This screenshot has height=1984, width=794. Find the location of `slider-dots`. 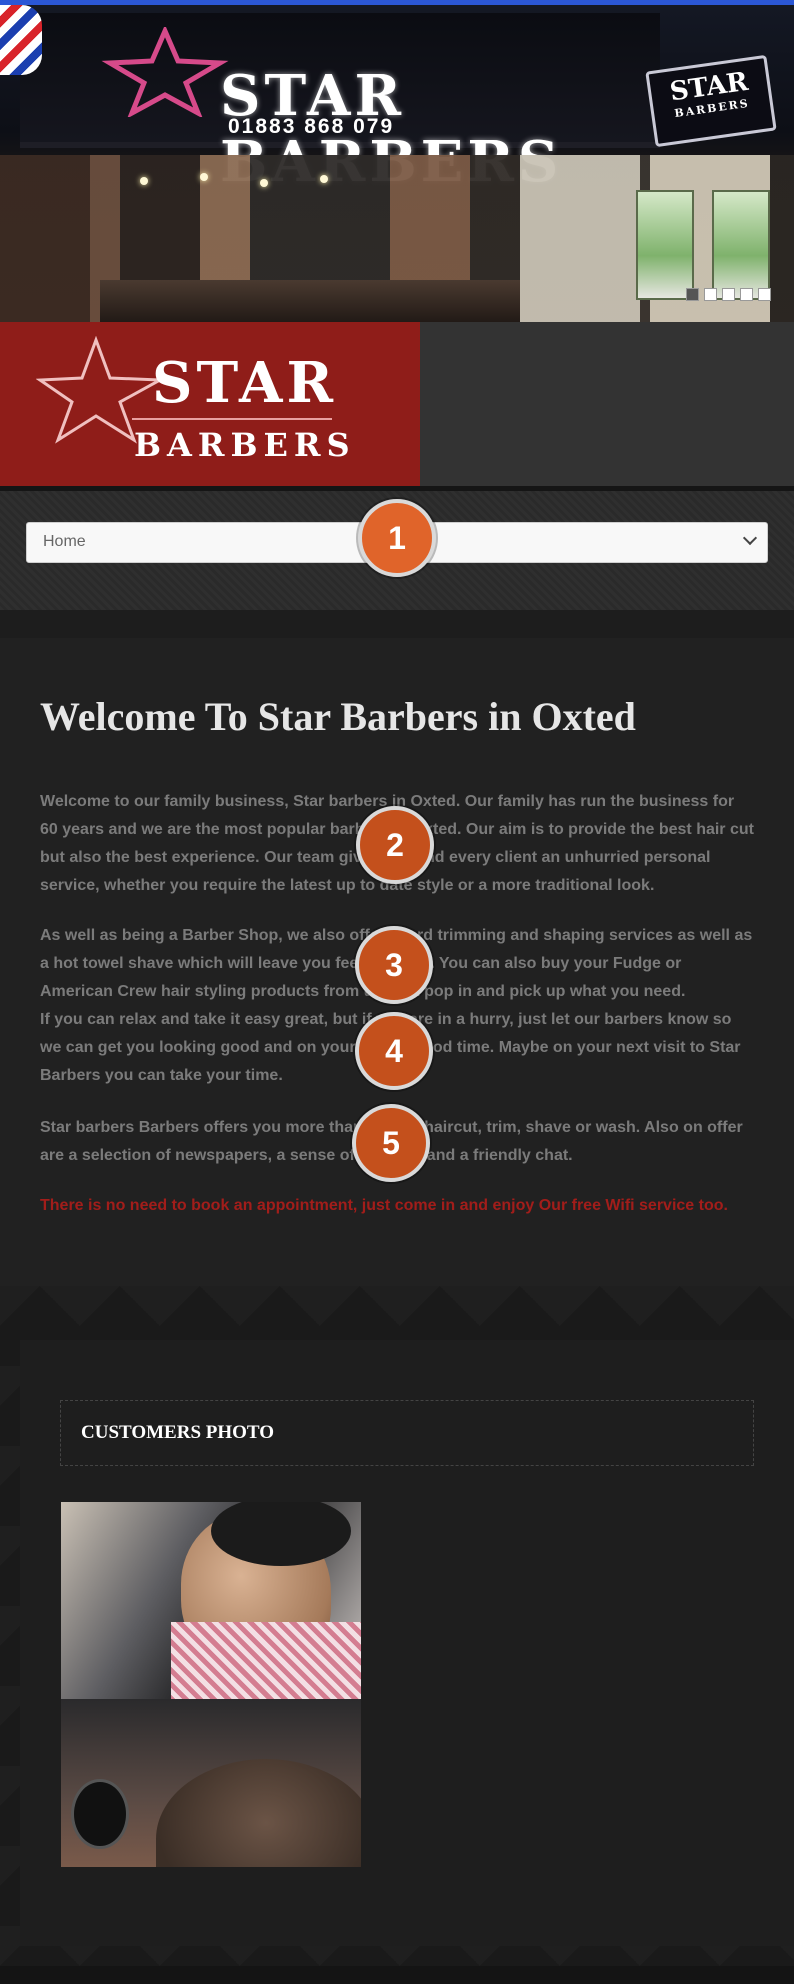

slider-dots is located at coordinates (728, 294).